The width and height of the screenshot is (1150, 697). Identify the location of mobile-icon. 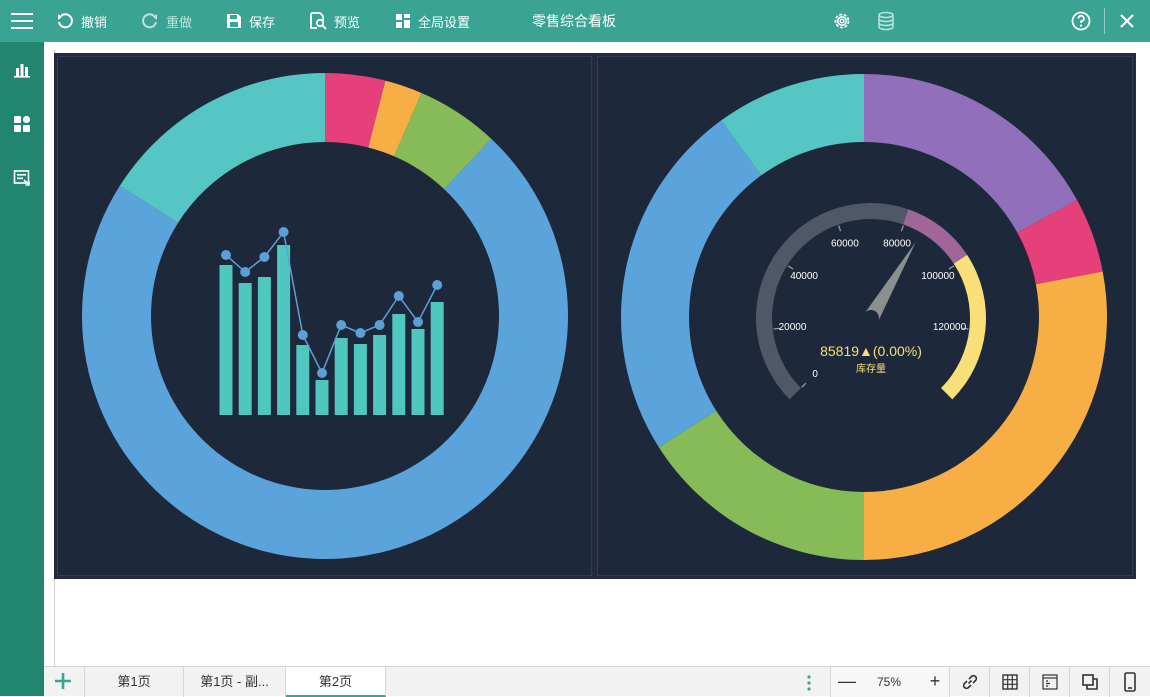
(1129, 682).